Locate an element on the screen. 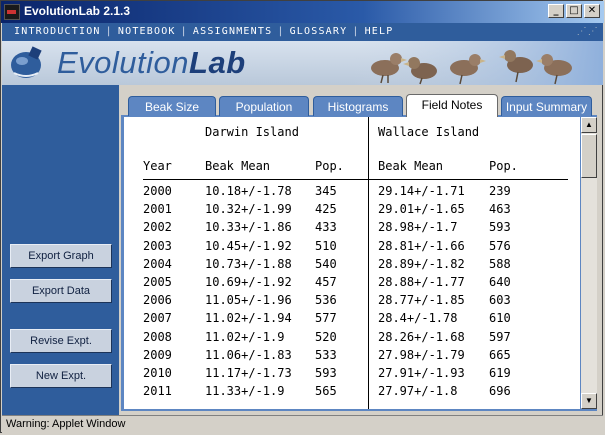 This screenshot has height=435, width=605. arrow-down-icon: ▼ is located at coordinates (589, 401).